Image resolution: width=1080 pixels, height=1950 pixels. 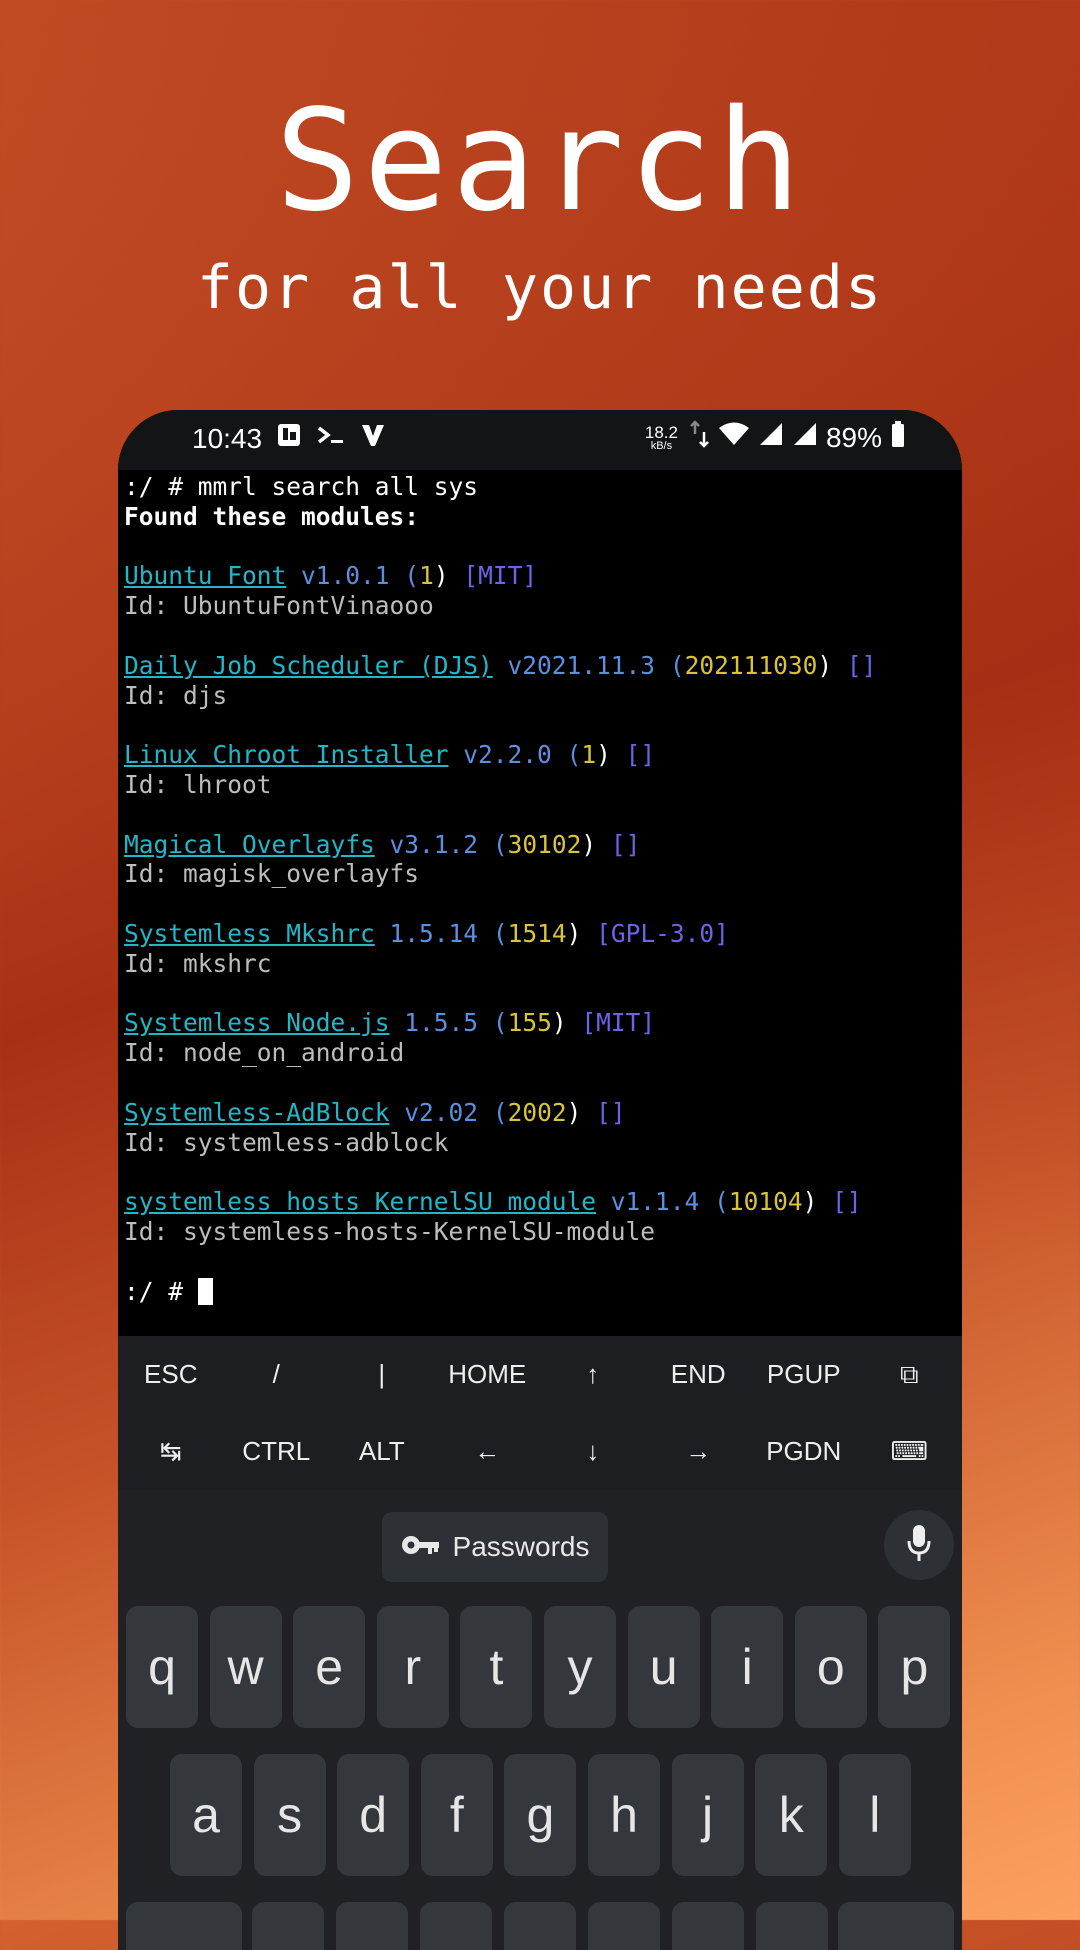 I want to click on module-name-link: Linux Chroot Installer, so click(x=286, y=754).